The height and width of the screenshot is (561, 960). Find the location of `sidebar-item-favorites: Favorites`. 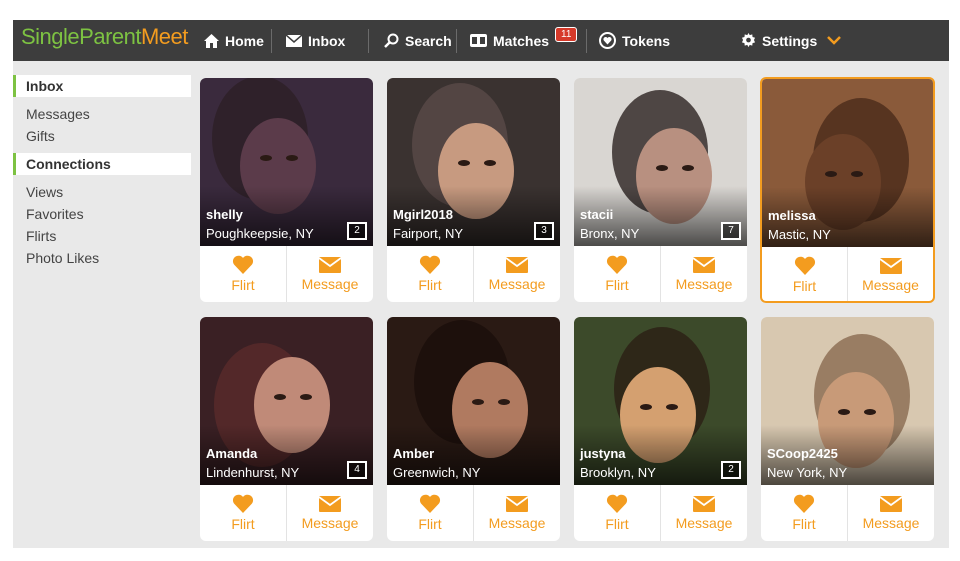

sidebar-item-favorites: Favorites is located at coordinates (102, 214).